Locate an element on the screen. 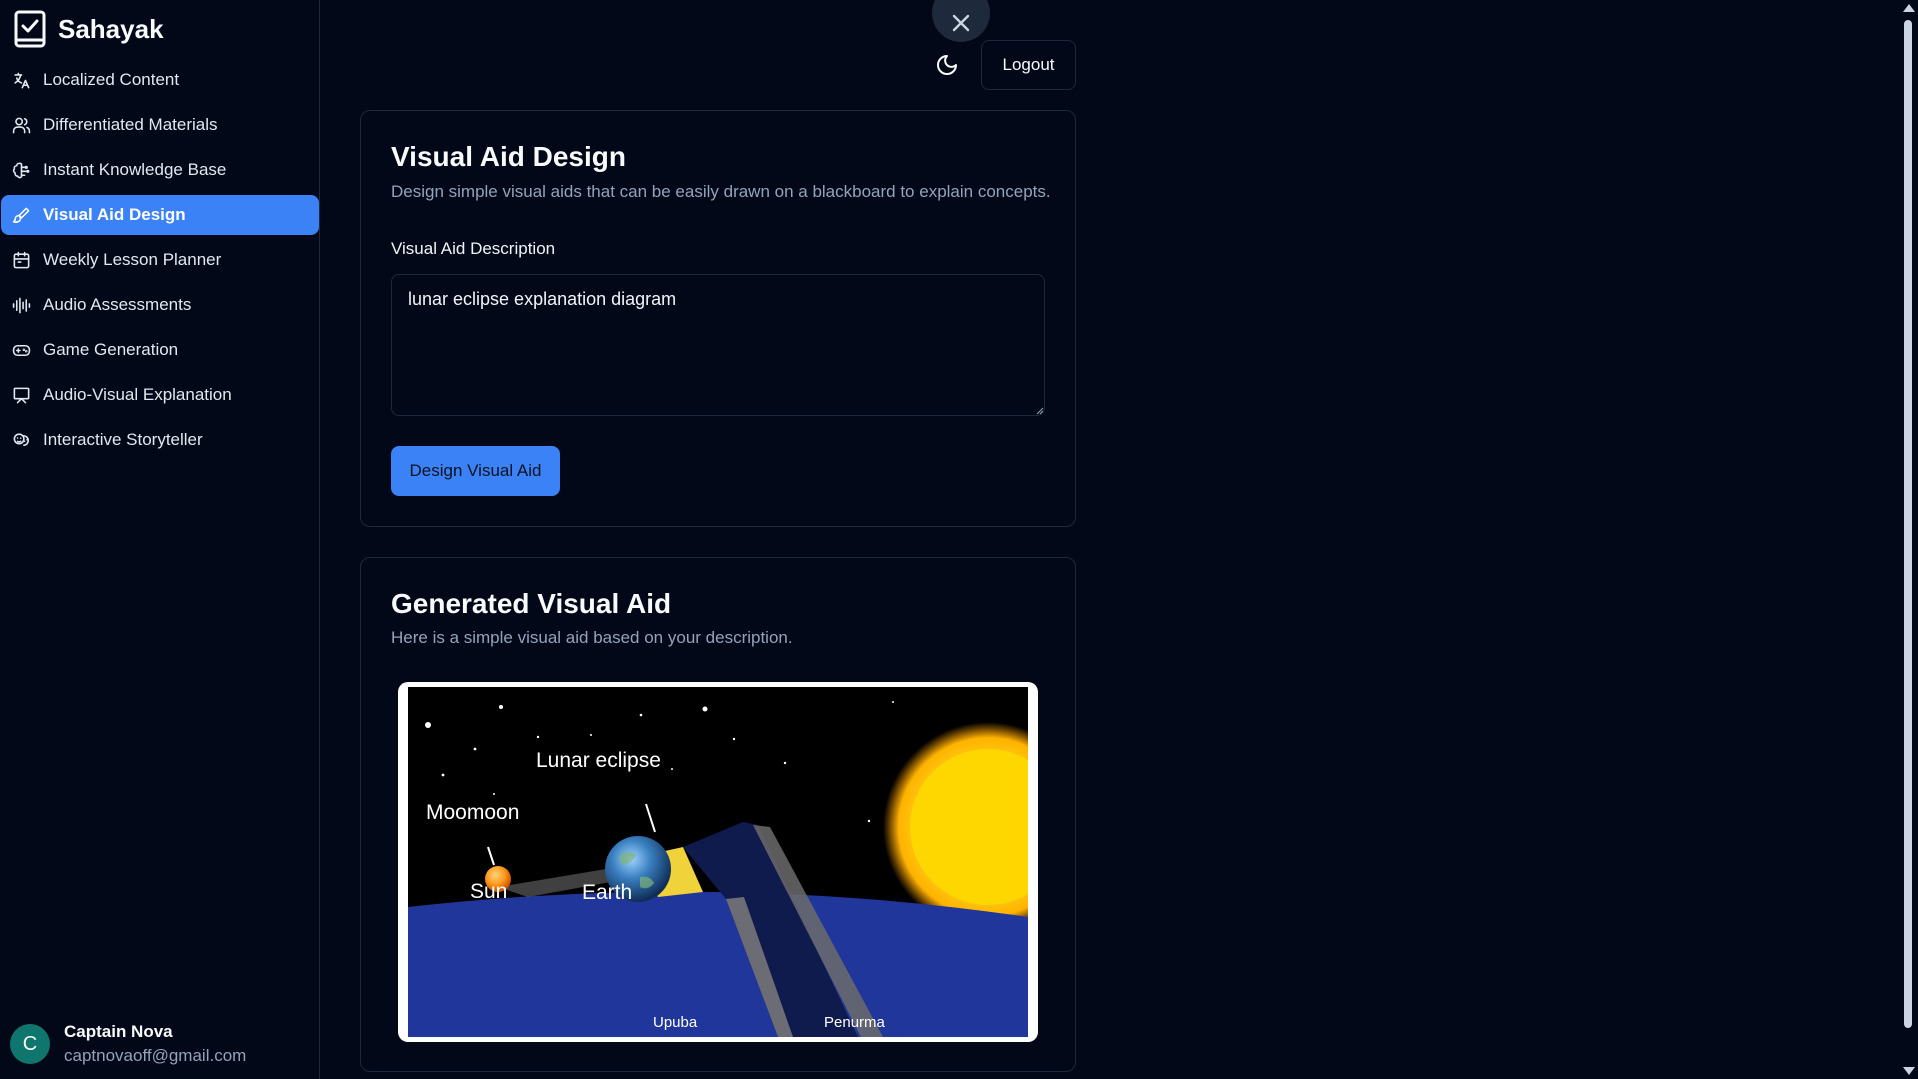 Image resolution: width=1918 pixels, height=1079 pixels. presentation-icon is located at coordinates (21, 395).